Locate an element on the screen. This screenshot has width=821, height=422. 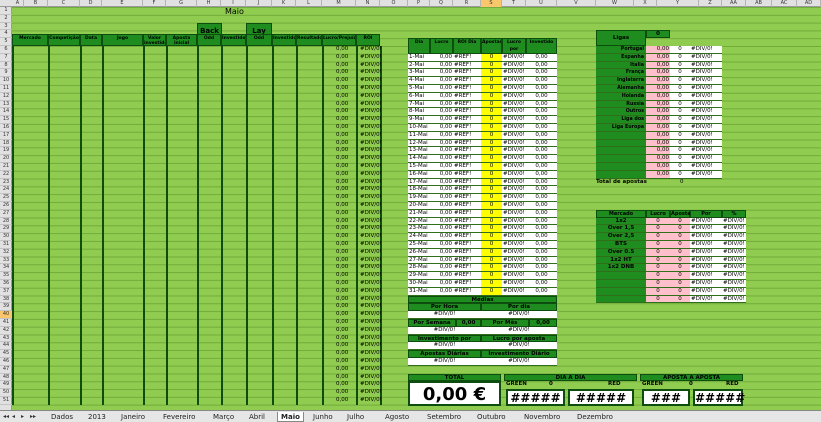
column-header-t: T is located at coordinates (514, 3).